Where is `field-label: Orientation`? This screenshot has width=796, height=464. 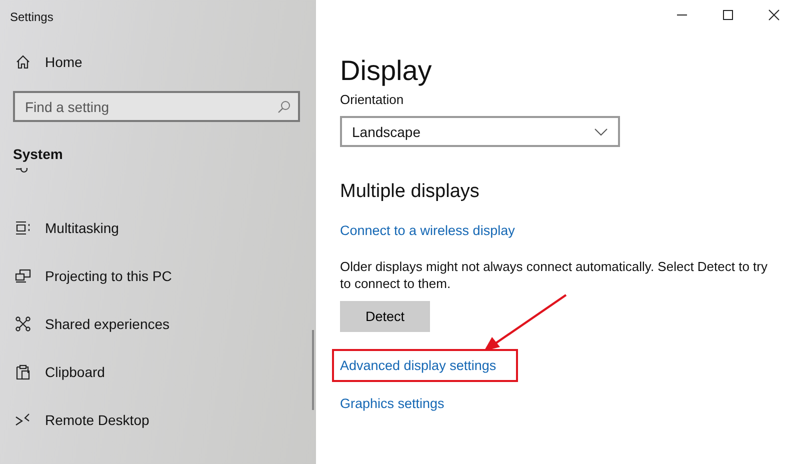 field-label: Orientation is located at coordinates (372, 99).